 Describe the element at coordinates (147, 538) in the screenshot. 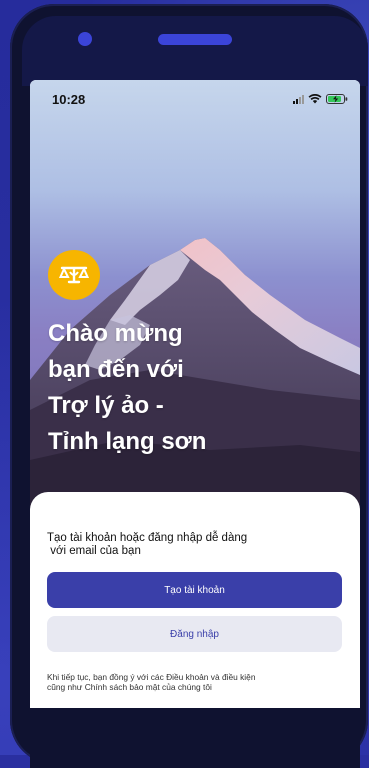

I see `auth-subtitle-line-1: Tạo tài khoản hoặc đăng nhập dễ dàng` at that location.